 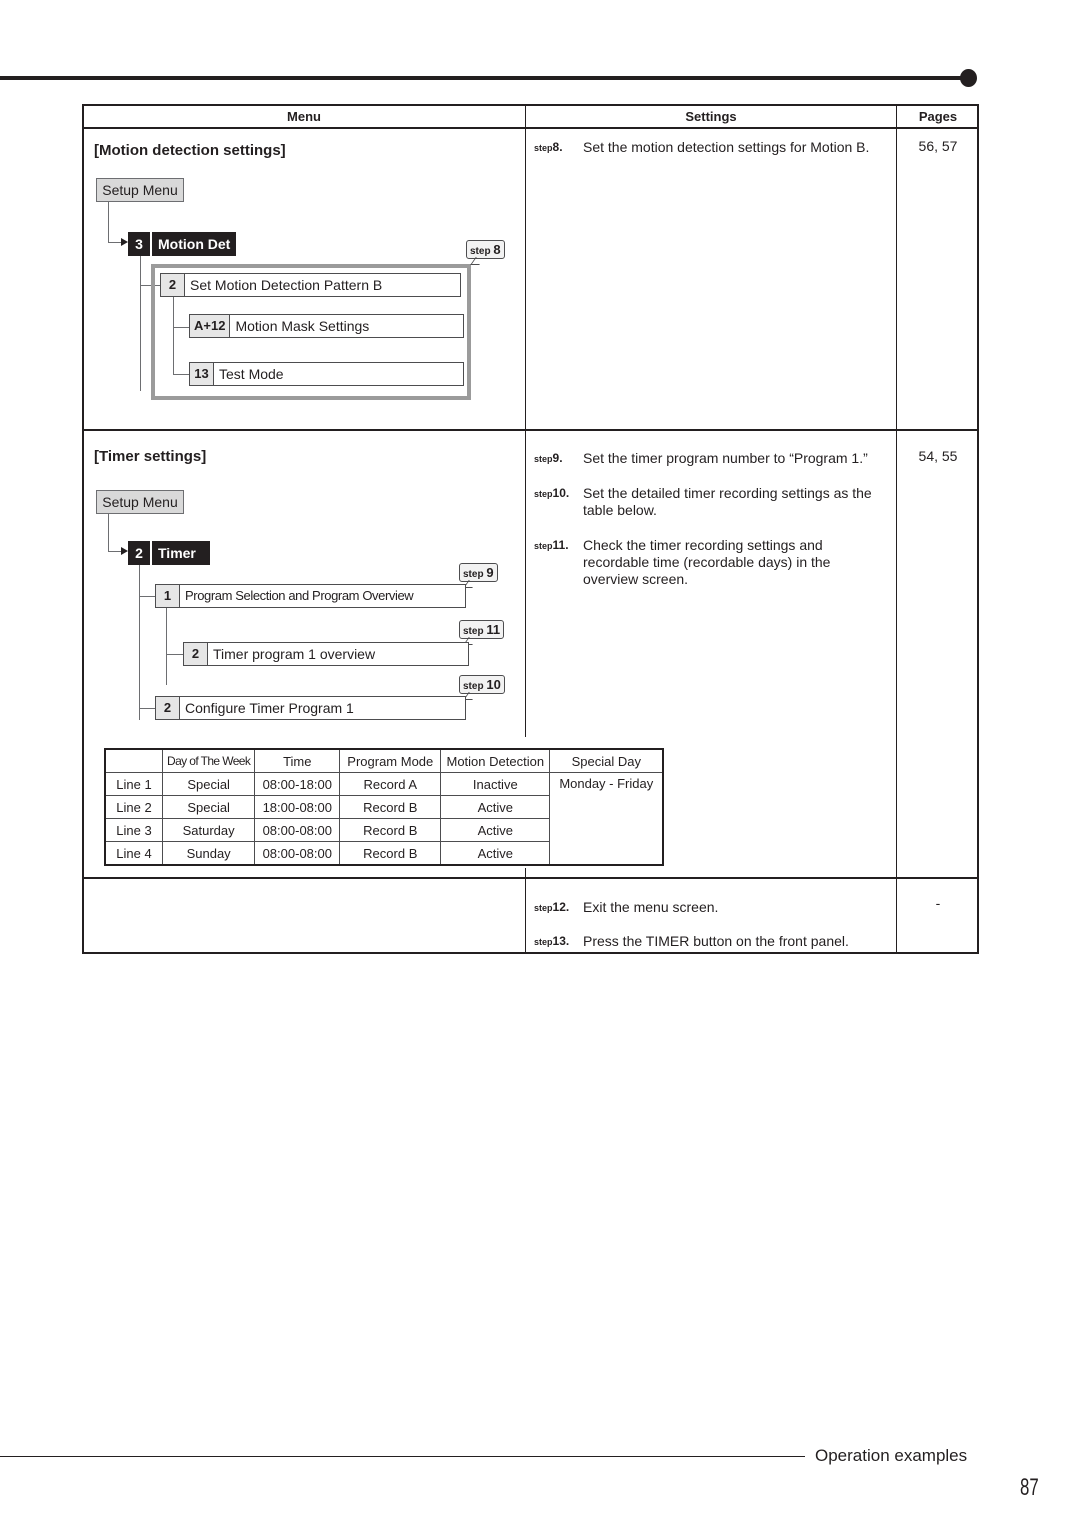 What do you see at coordinates (968, 78) in the screenshot?
I see `top-rule-dot` at bounding box center [968, 78].